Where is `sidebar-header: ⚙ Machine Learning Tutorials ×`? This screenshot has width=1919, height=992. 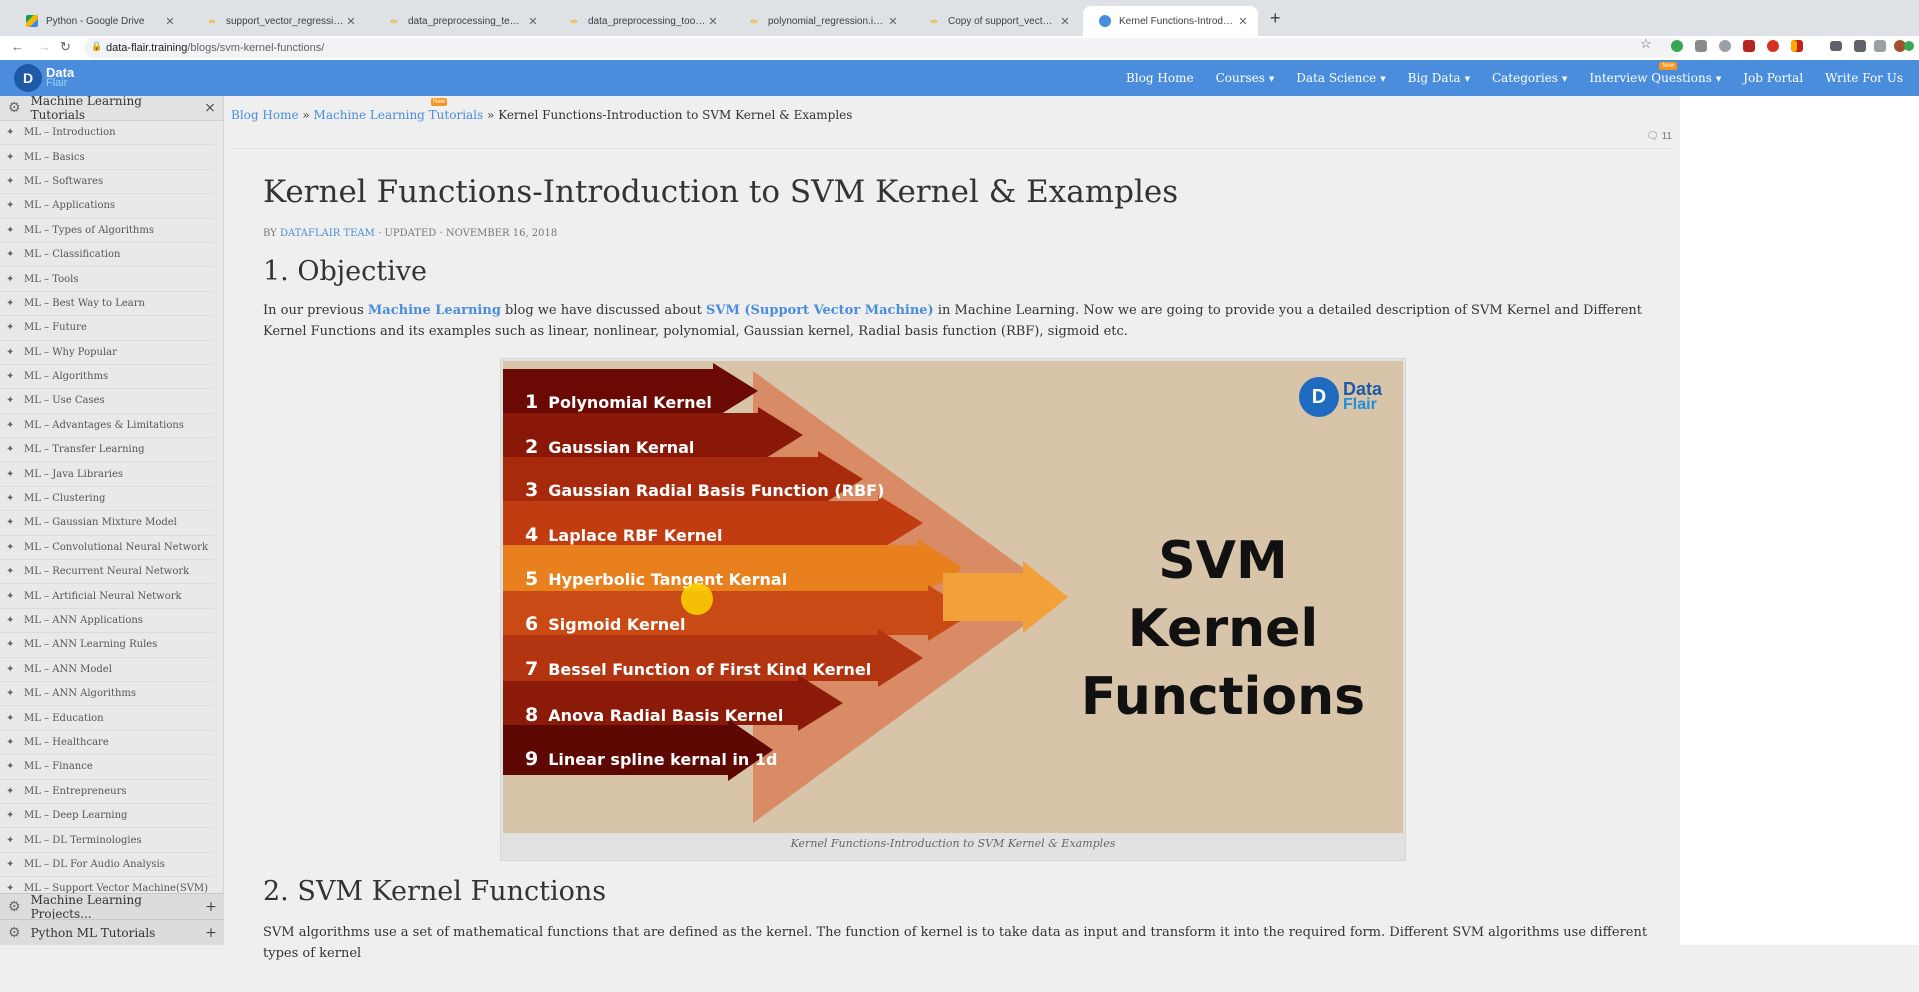 sidebar-header: ⚙ Machine Learning Tutorials × is located at coordinates (111, 108).